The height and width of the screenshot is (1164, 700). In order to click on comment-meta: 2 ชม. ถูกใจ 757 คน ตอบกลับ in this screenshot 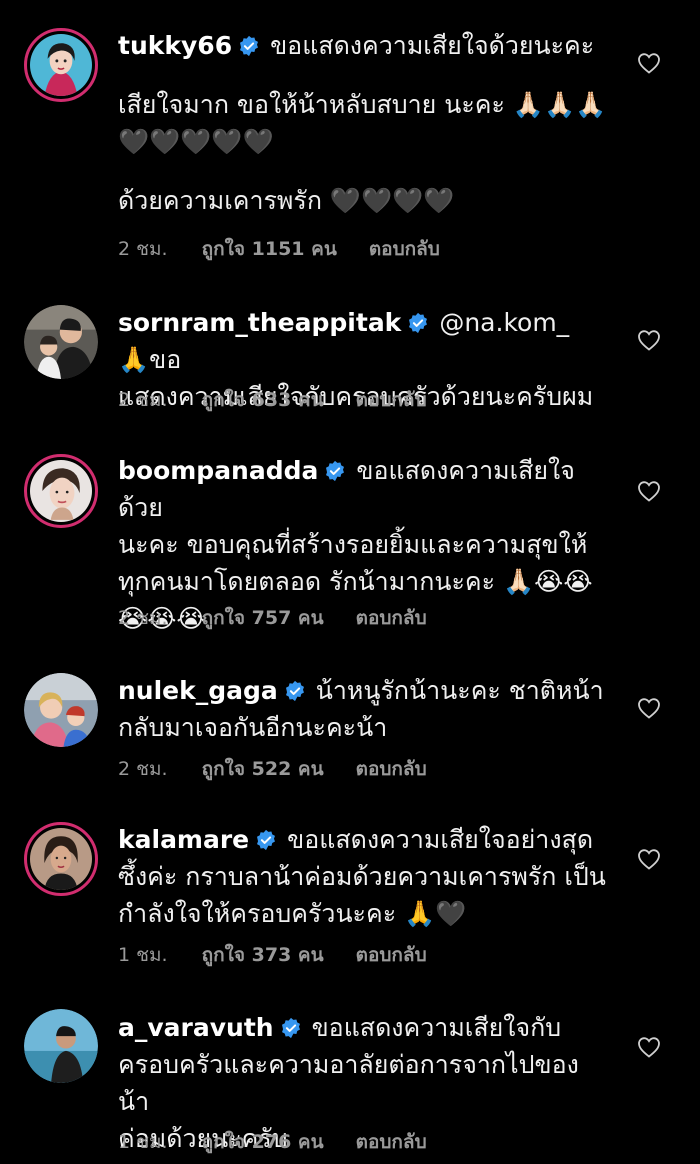, I will do `click(288, 618)`.